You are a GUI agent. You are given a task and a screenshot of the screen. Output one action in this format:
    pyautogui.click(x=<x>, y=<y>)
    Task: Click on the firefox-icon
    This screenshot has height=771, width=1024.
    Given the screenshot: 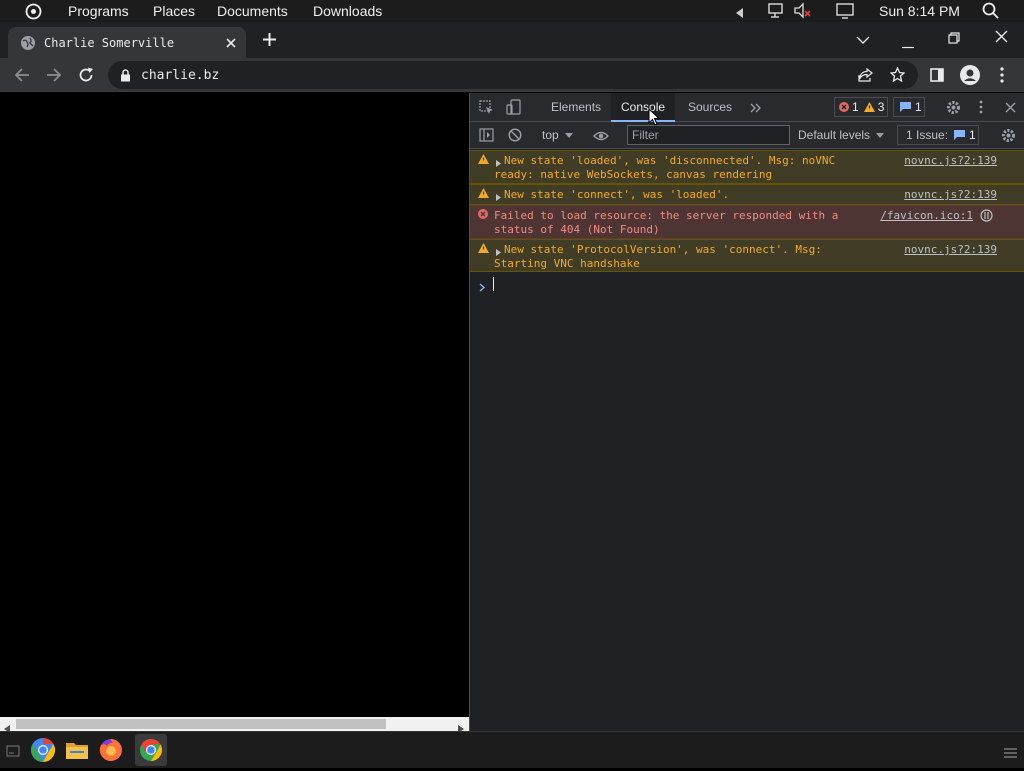 What is the action you would take?
    pyautogui.click(x=111, y=750)
    